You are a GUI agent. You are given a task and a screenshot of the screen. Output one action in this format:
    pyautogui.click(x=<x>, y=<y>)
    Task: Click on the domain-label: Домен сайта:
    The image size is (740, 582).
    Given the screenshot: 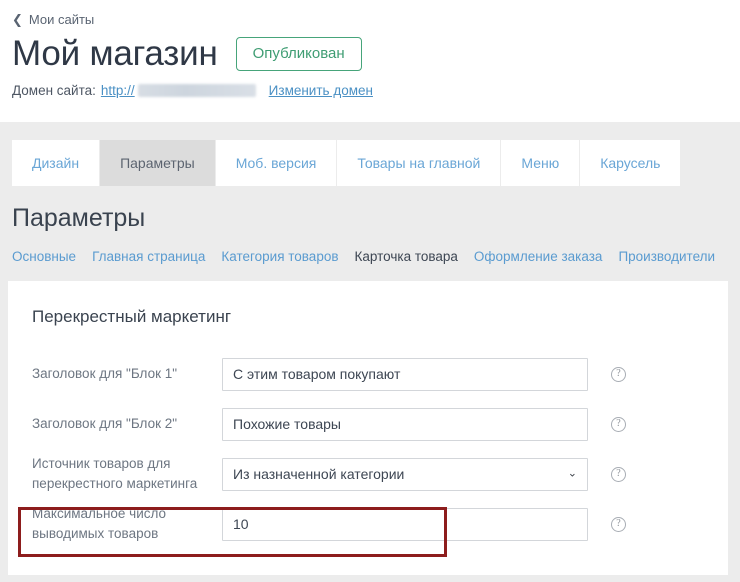 What is the action you would take?
    pyautogui.click(x=54, y=90)
    